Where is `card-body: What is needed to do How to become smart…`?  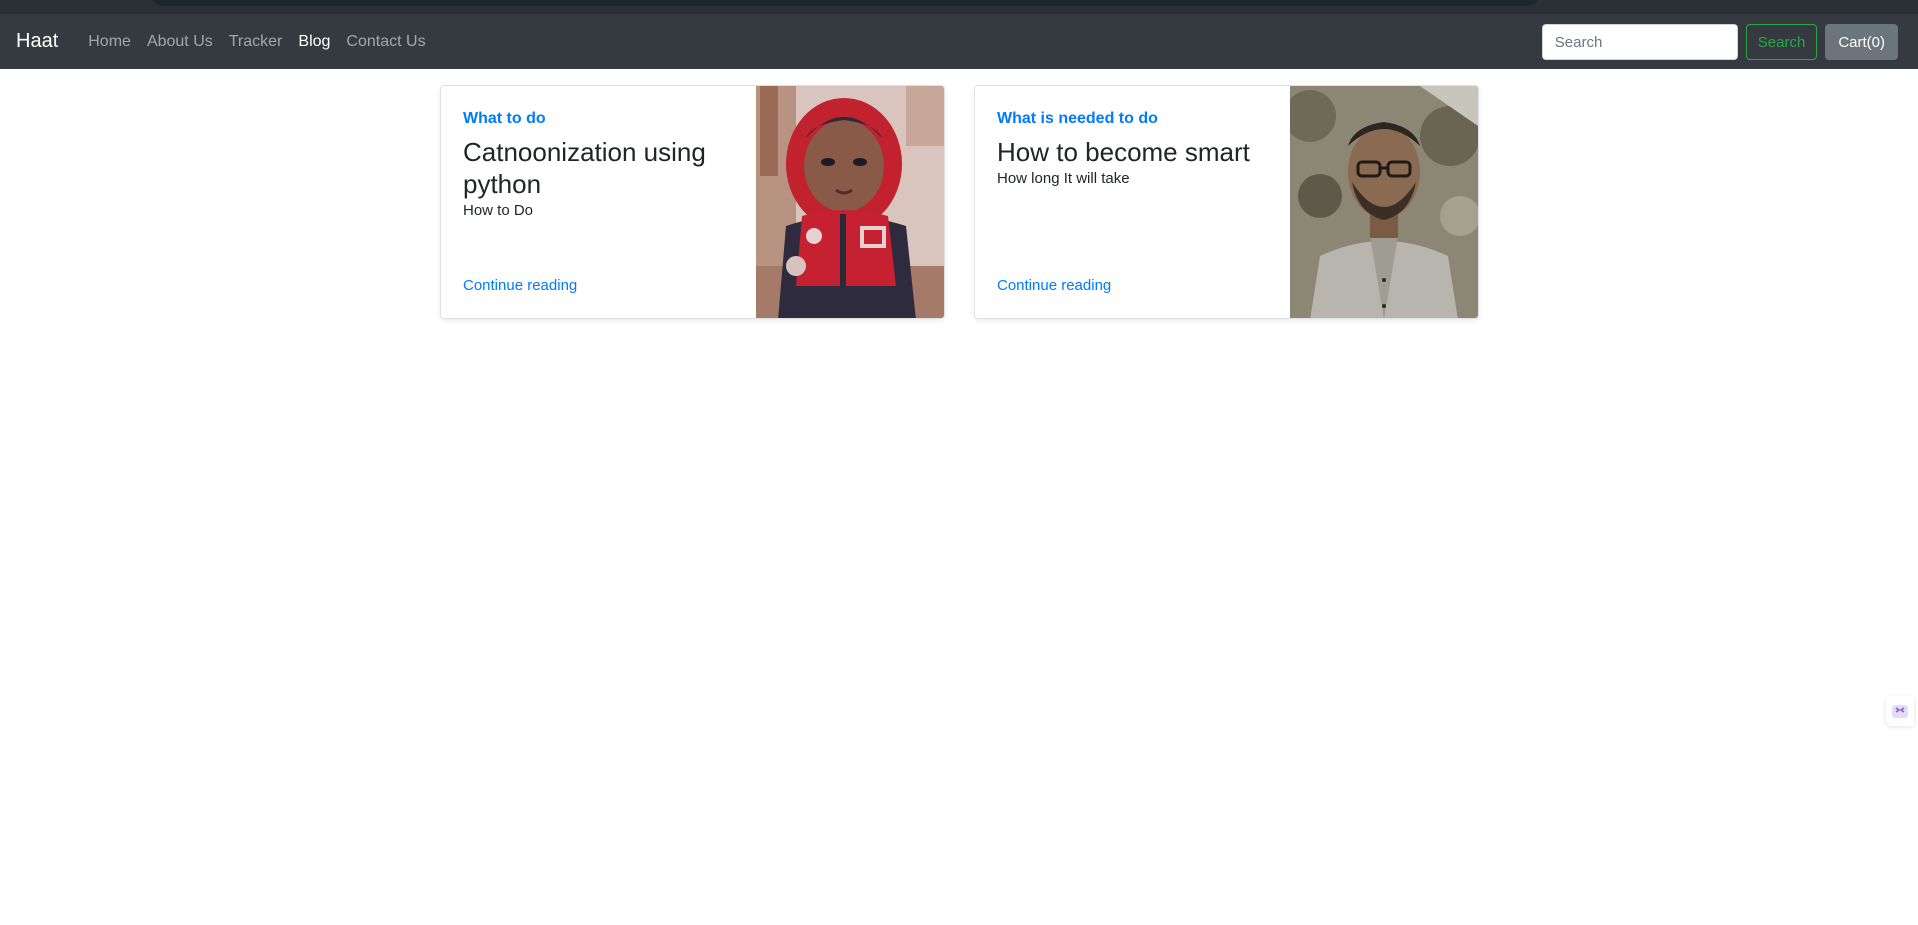 card-body: What is needed to do How to become smart… is located at coordinates (1137, 148).